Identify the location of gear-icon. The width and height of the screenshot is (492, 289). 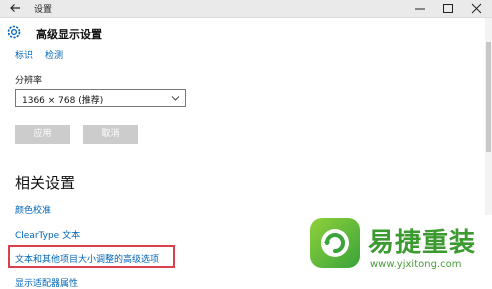
(14, 32).